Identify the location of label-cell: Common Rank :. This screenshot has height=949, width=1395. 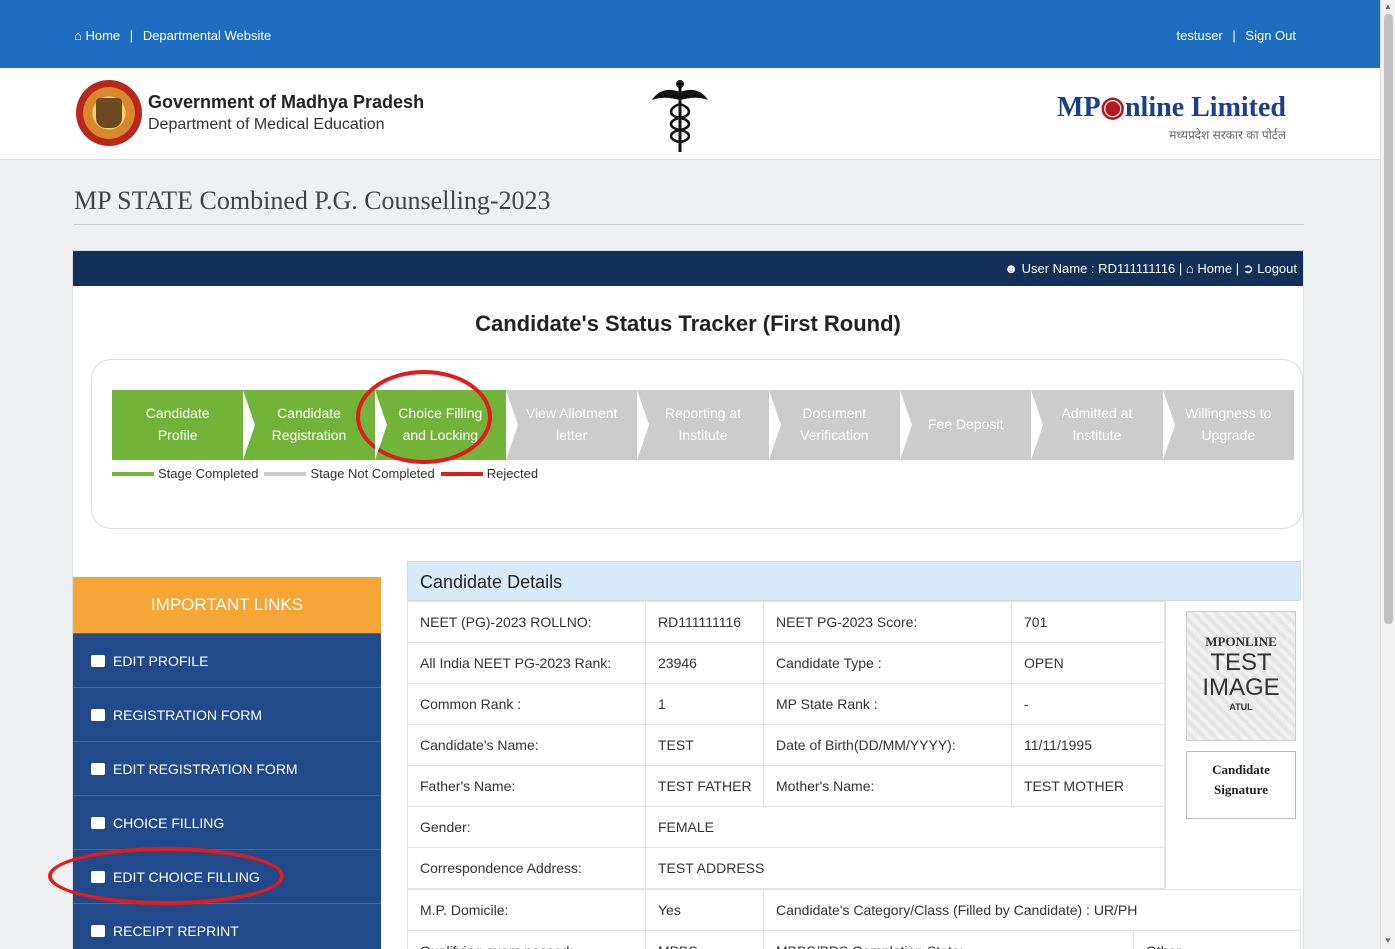
(526, 704).